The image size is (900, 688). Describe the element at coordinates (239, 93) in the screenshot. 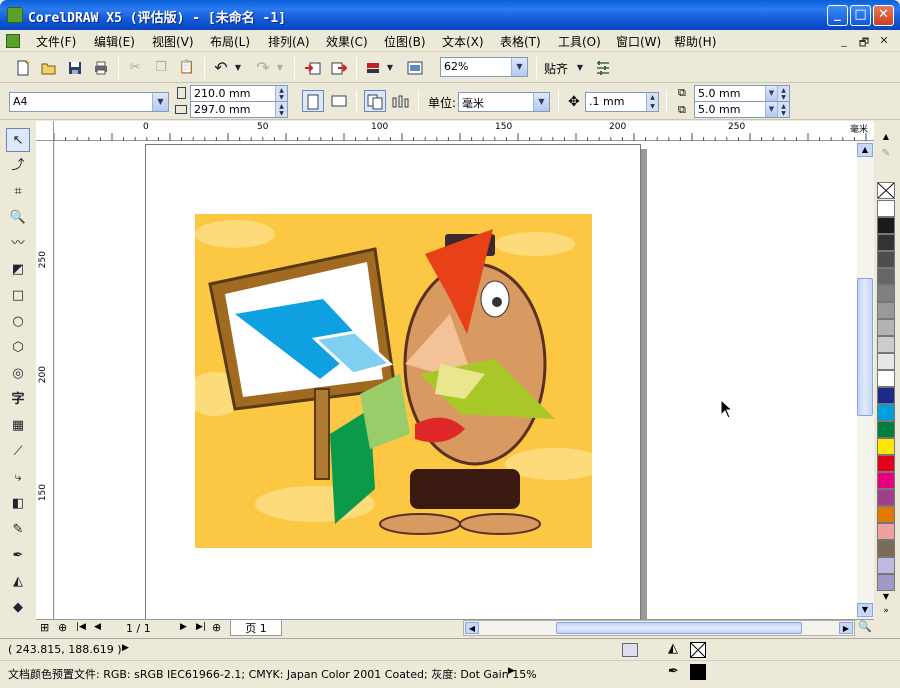

I see `page-width-field: 210.0 mm ▲ ▼` at that location.